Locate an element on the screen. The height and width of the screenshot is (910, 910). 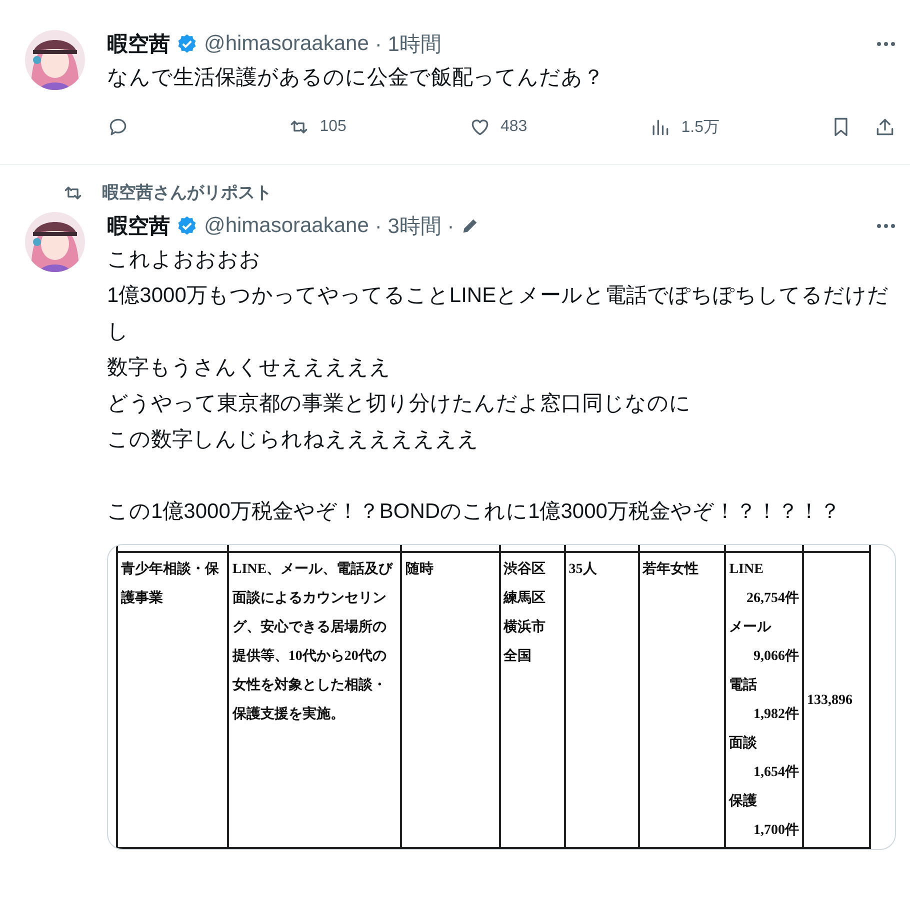
post-text: 1億3000万もつかってやってることLINEとメールと電話でぽちぽちしてるだけだし is located at coordinates (498, 314).